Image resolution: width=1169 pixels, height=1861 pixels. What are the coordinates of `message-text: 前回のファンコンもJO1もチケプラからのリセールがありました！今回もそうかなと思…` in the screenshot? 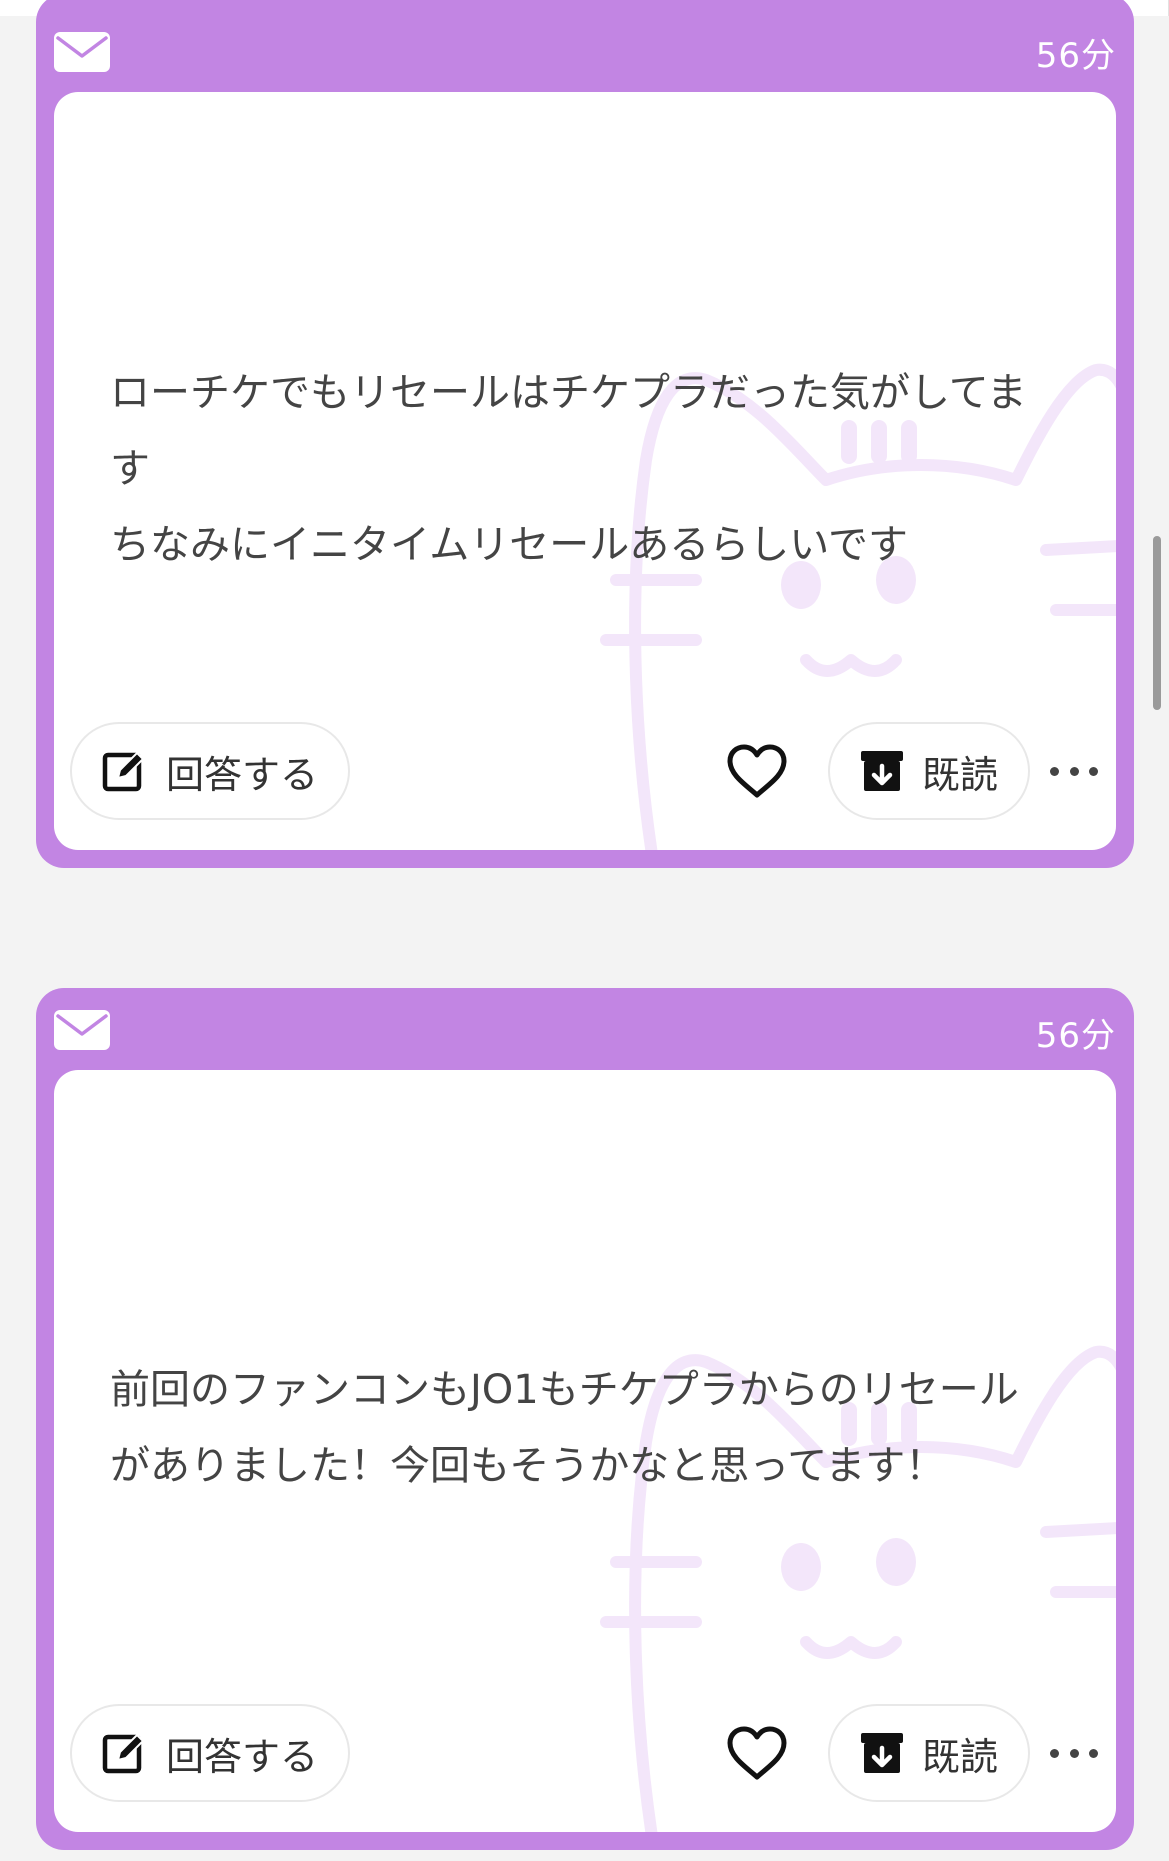 It's located at (564, 1428).